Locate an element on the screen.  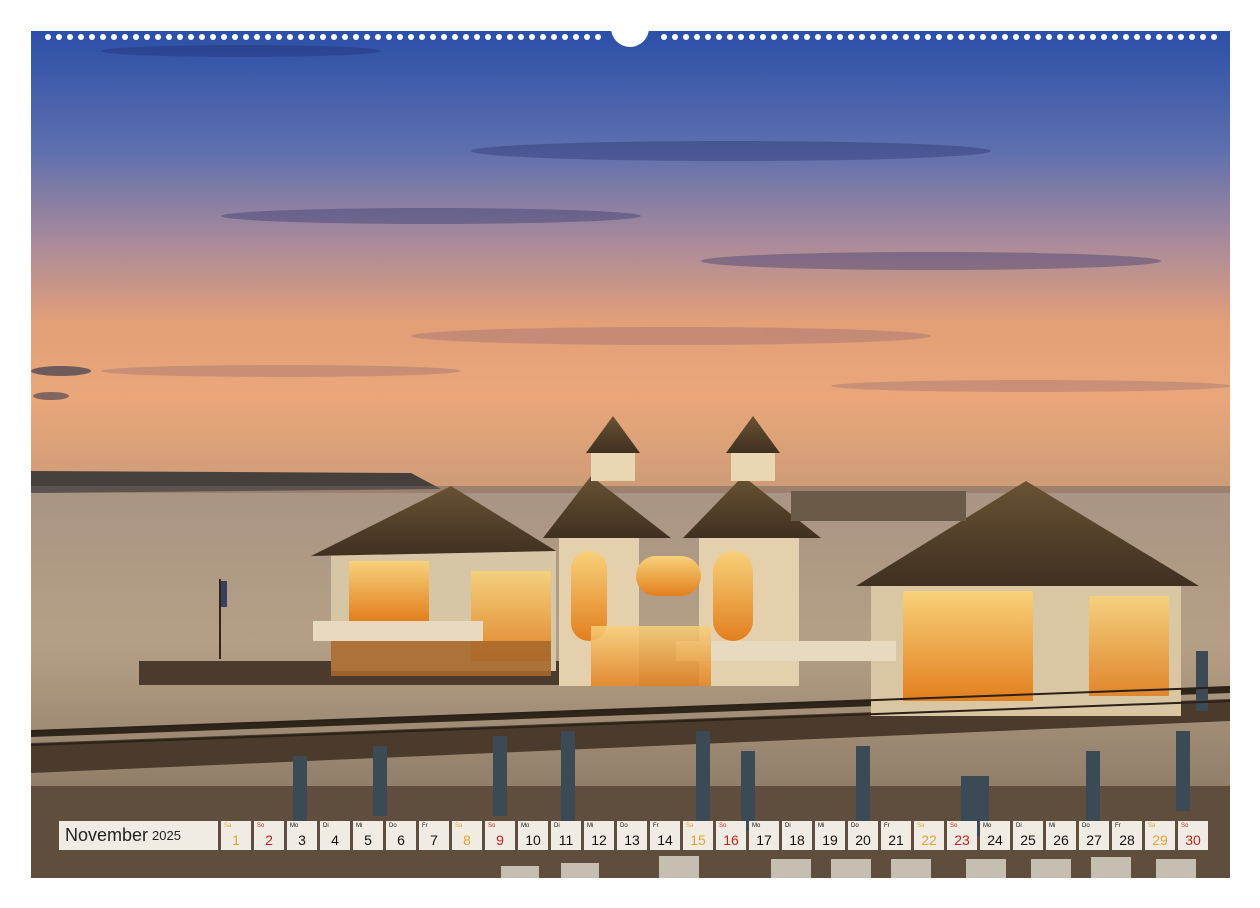
day-cell: Mi 19 is located at coordinates (830, 835).